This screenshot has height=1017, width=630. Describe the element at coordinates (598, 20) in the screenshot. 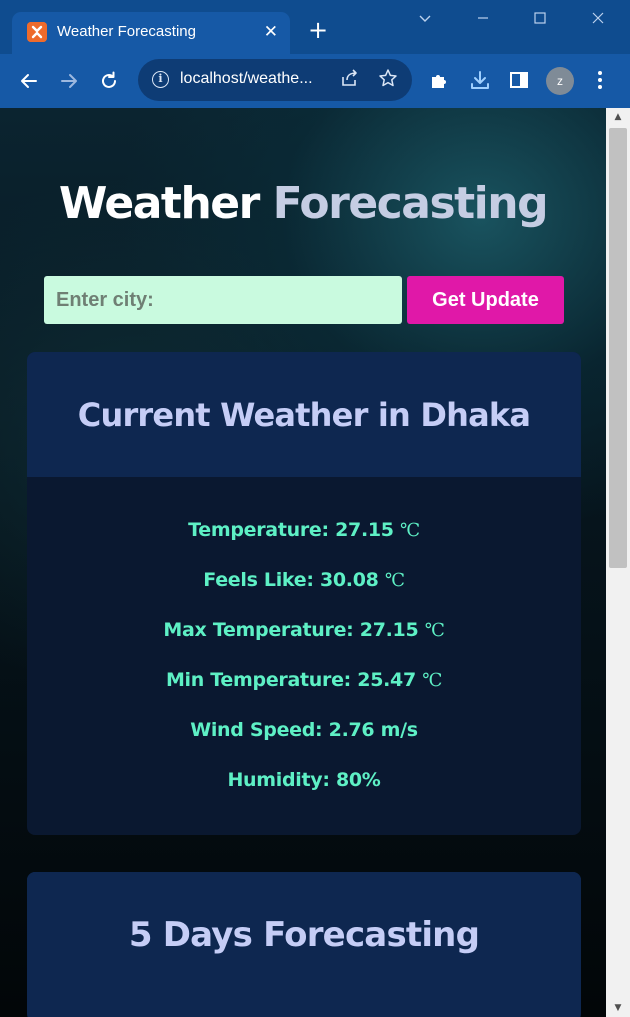

I see `window-close-icon` at that location.